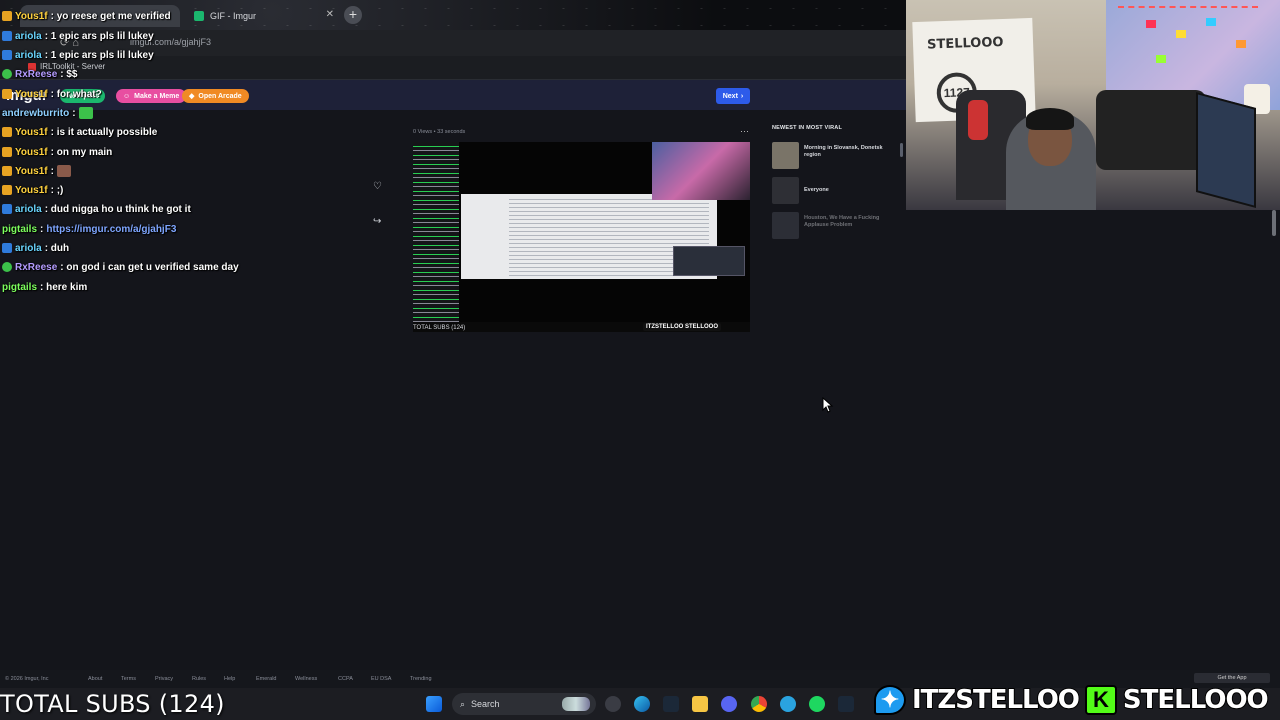 Image resolution: width=1280 pixels, height=720 pixels. What do you see at coordinates (1211, 22) in the screenshot?
I see `webcam-sticker` at bounding box center [1211, 22].